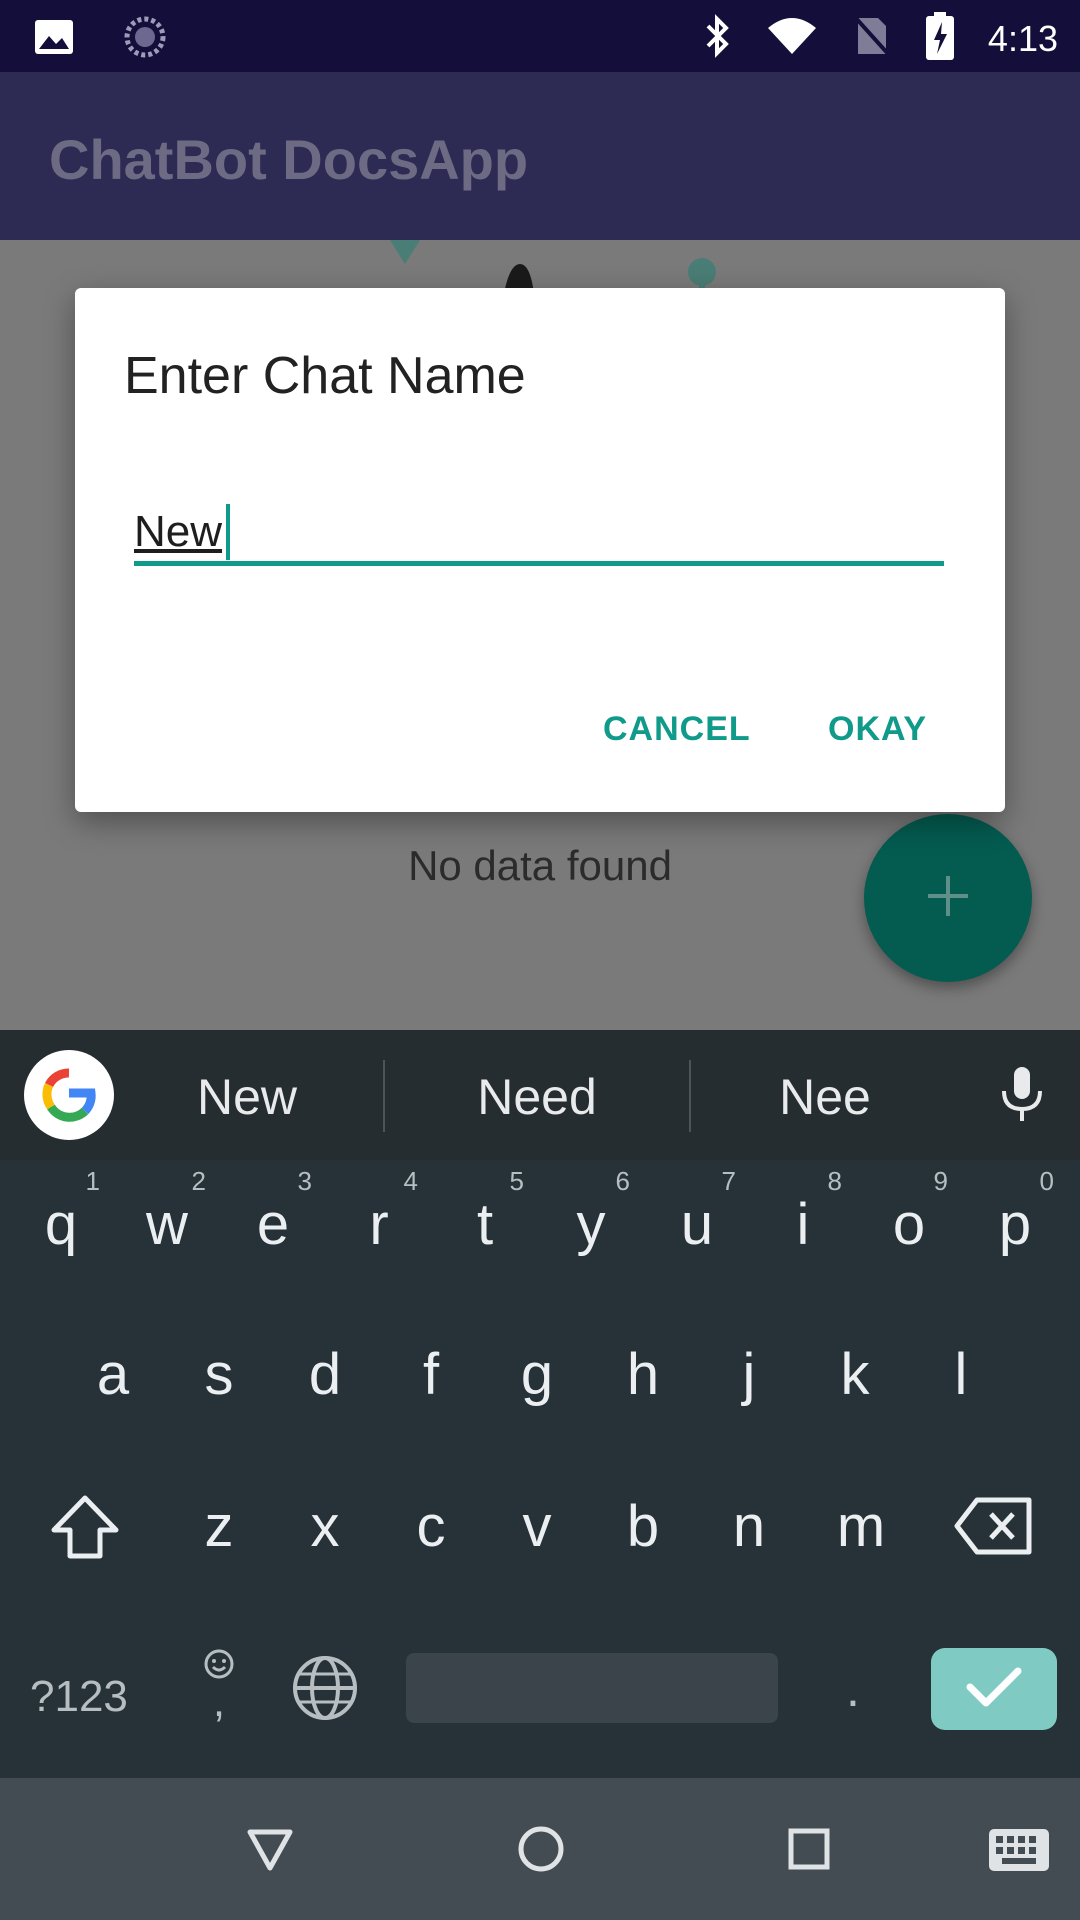 This screenshot has height=1920, width=1080. What do you see at coordinates (79, 1697) in the screenshot?
I see `symbols-key: ?123` at bounding box center [79, 1697].